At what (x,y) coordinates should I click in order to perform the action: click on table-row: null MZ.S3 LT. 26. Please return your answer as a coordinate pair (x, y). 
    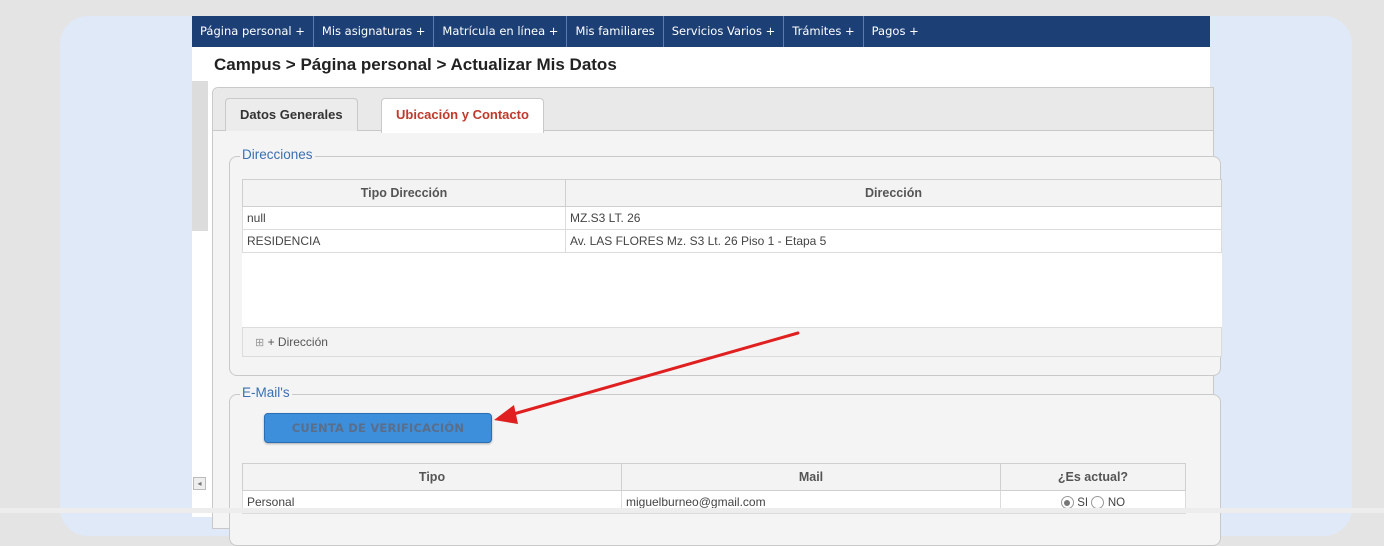
    Looking at the image, I should click on (732, 218).